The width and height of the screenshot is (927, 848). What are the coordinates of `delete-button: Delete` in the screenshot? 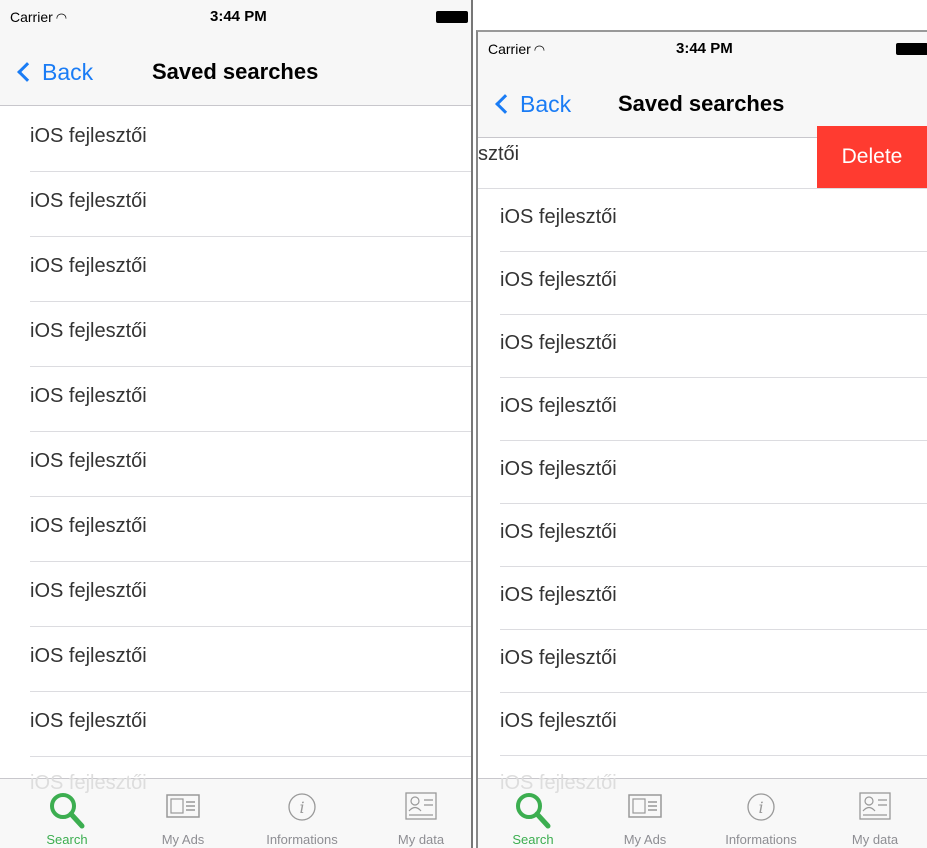 It's located at (872, 157).